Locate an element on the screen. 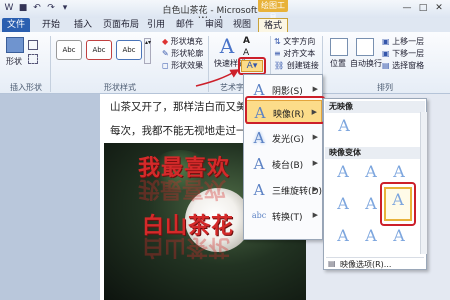 This screenshot has height=300, width=450. tab-mailings: 邮件 is located at coordinates (185, 25).